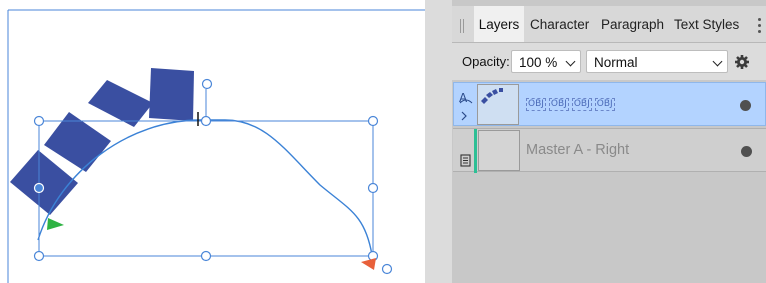 This screenshot has height=283, width=766. What do you see at coordinates (373, 121) in the screenshot?
I see `handle-top-right` at bounding box center [373, 121].